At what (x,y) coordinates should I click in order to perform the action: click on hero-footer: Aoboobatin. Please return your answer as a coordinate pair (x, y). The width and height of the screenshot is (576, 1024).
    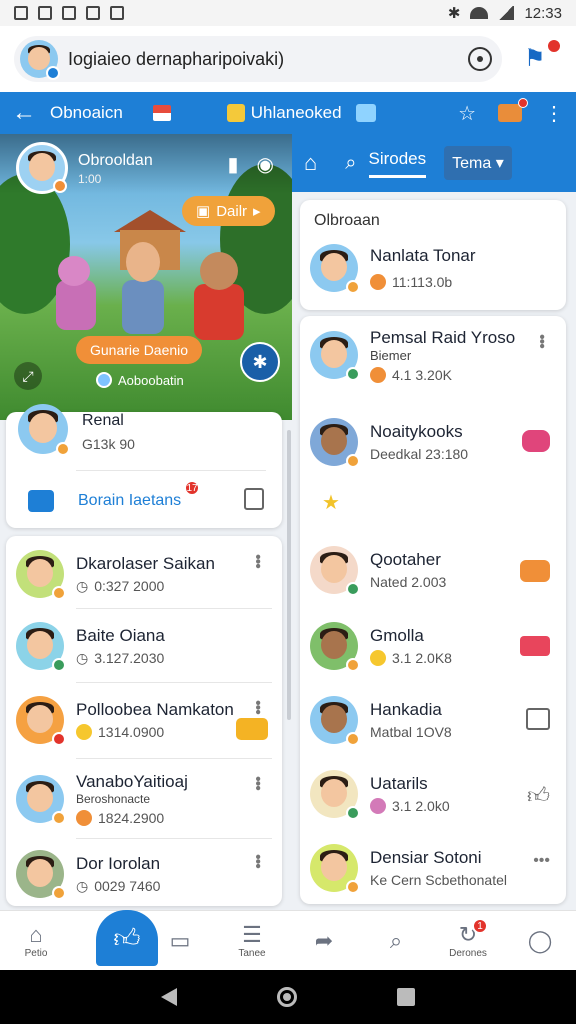
    Looking at the image, I should click on (140, 380).